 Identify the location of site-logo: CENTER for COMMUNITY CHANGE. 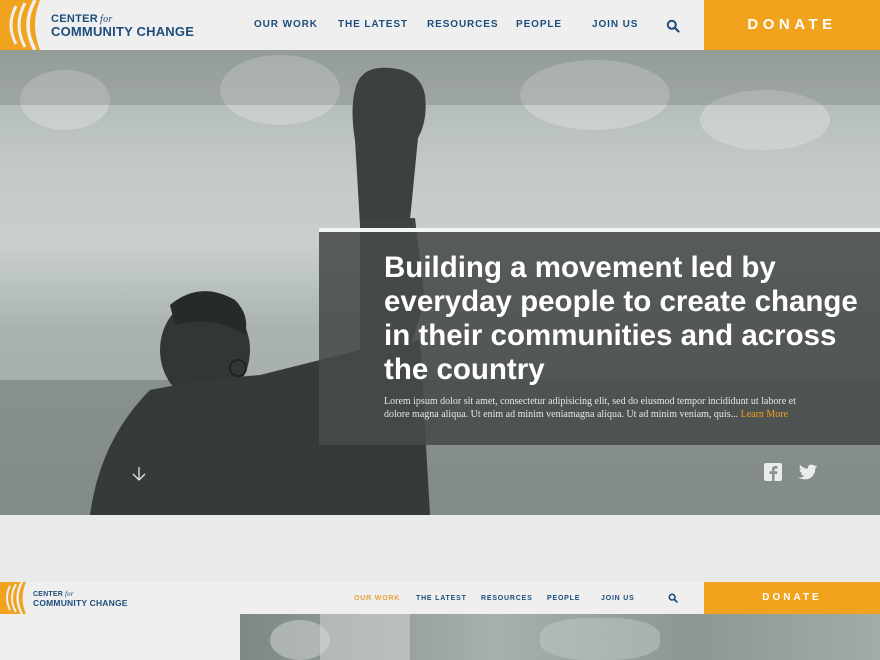
(105, 25).